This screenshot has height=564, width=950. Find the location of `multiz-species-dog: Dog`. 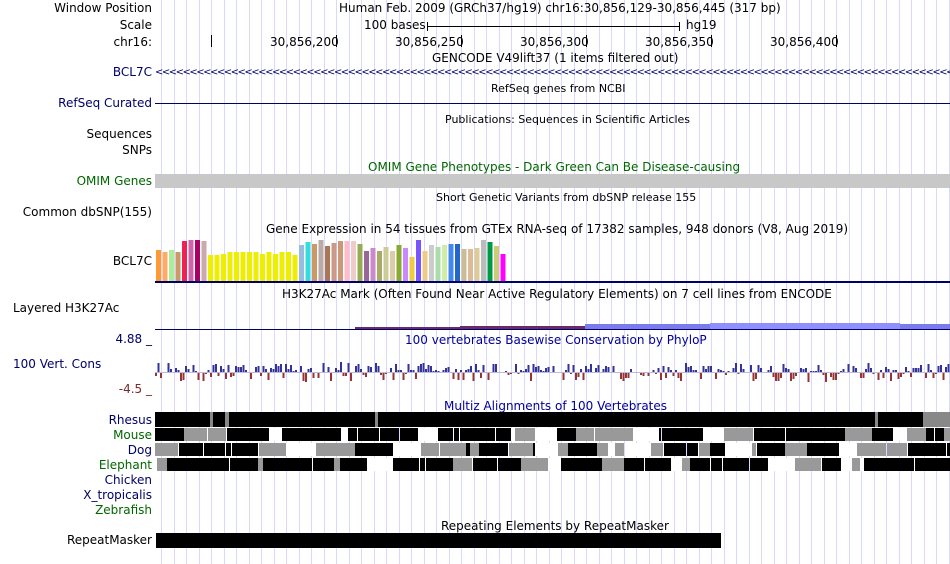

multiz-species-dog: Dog is located at coordinates (140, 450).